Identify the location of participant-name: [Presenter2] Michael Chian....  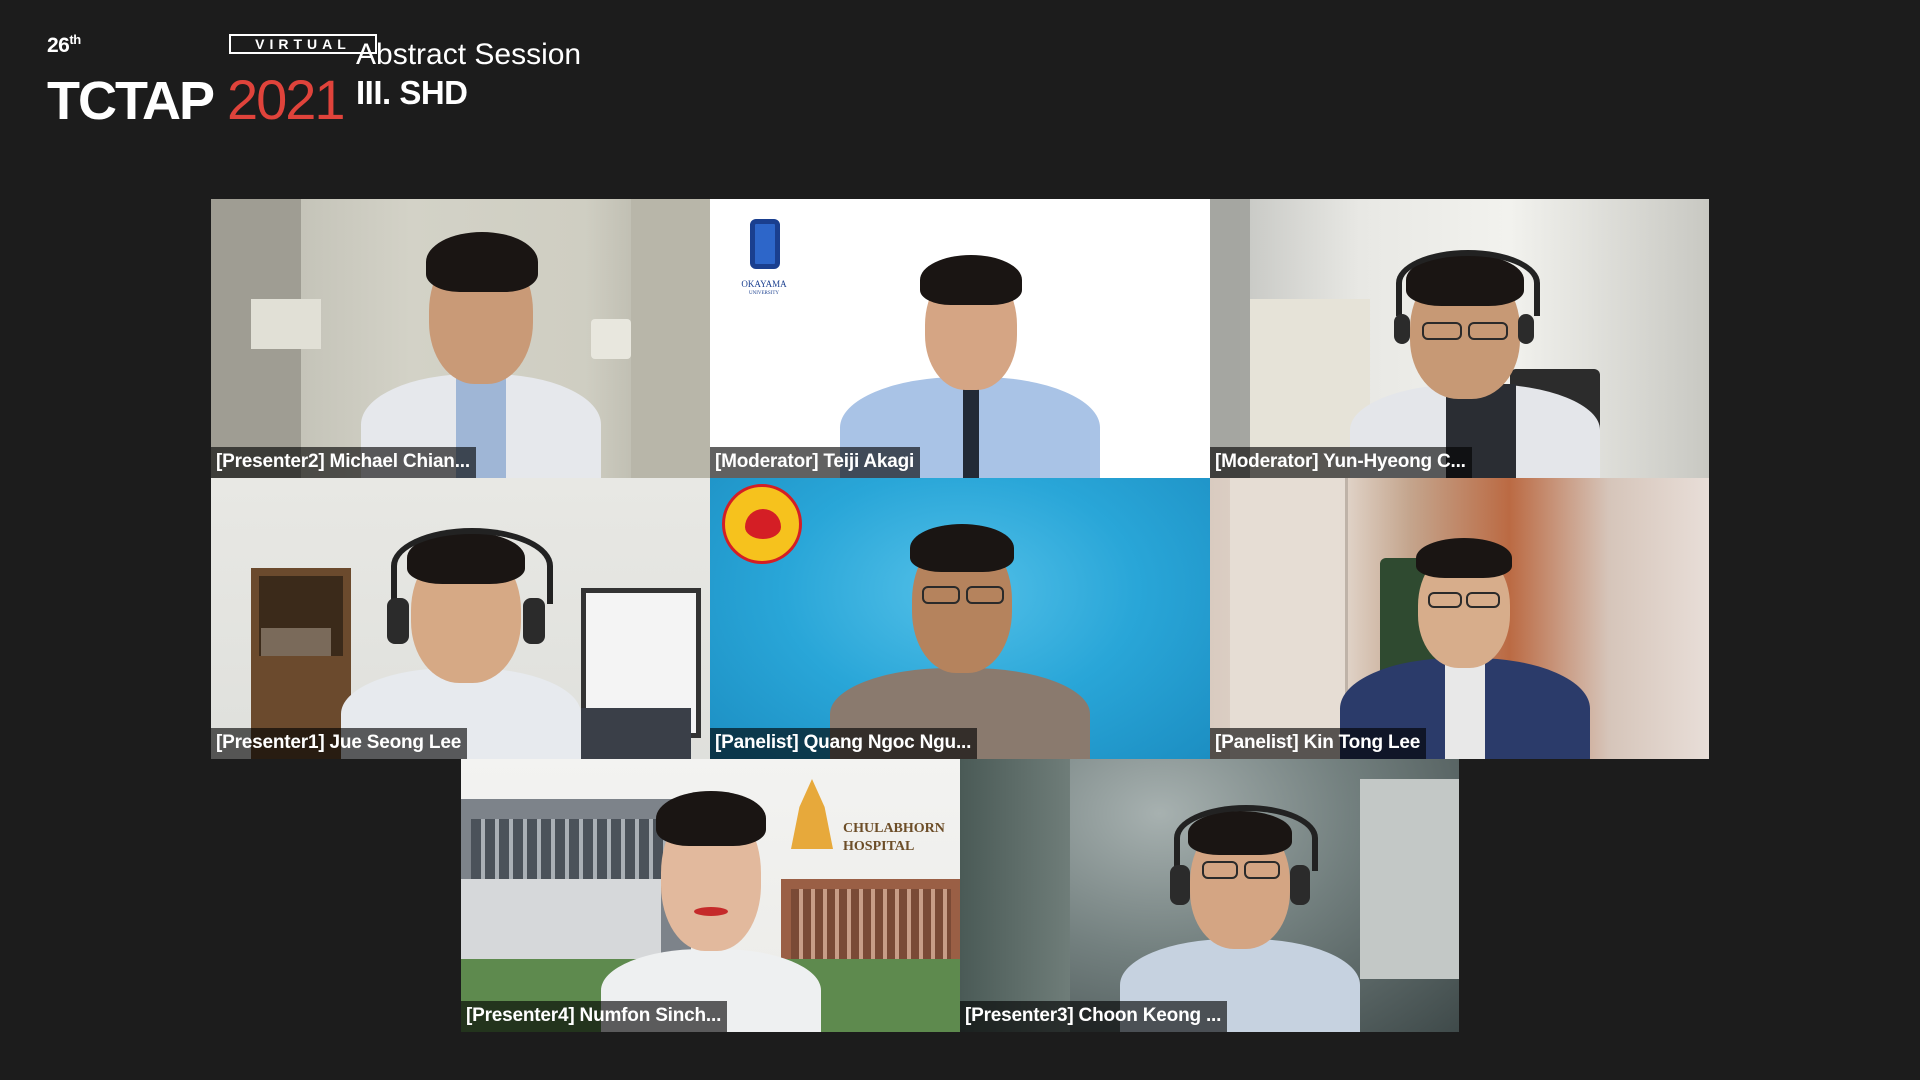
(343, 462).